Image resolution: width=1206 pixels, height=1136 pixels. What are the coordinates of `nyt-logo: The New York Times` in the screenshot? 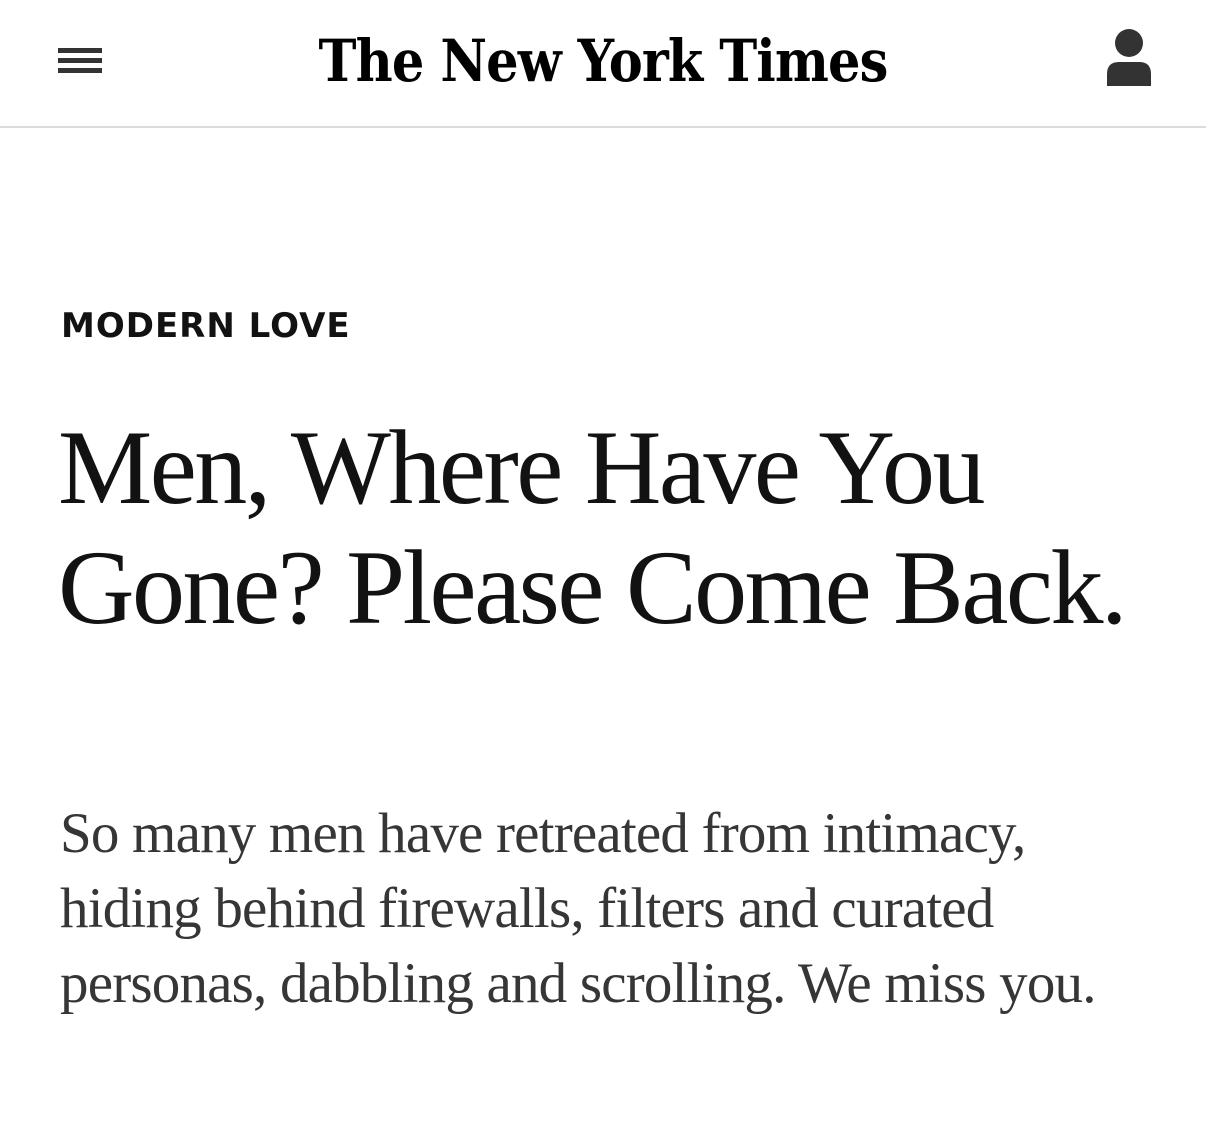 It's located at (604, 61).